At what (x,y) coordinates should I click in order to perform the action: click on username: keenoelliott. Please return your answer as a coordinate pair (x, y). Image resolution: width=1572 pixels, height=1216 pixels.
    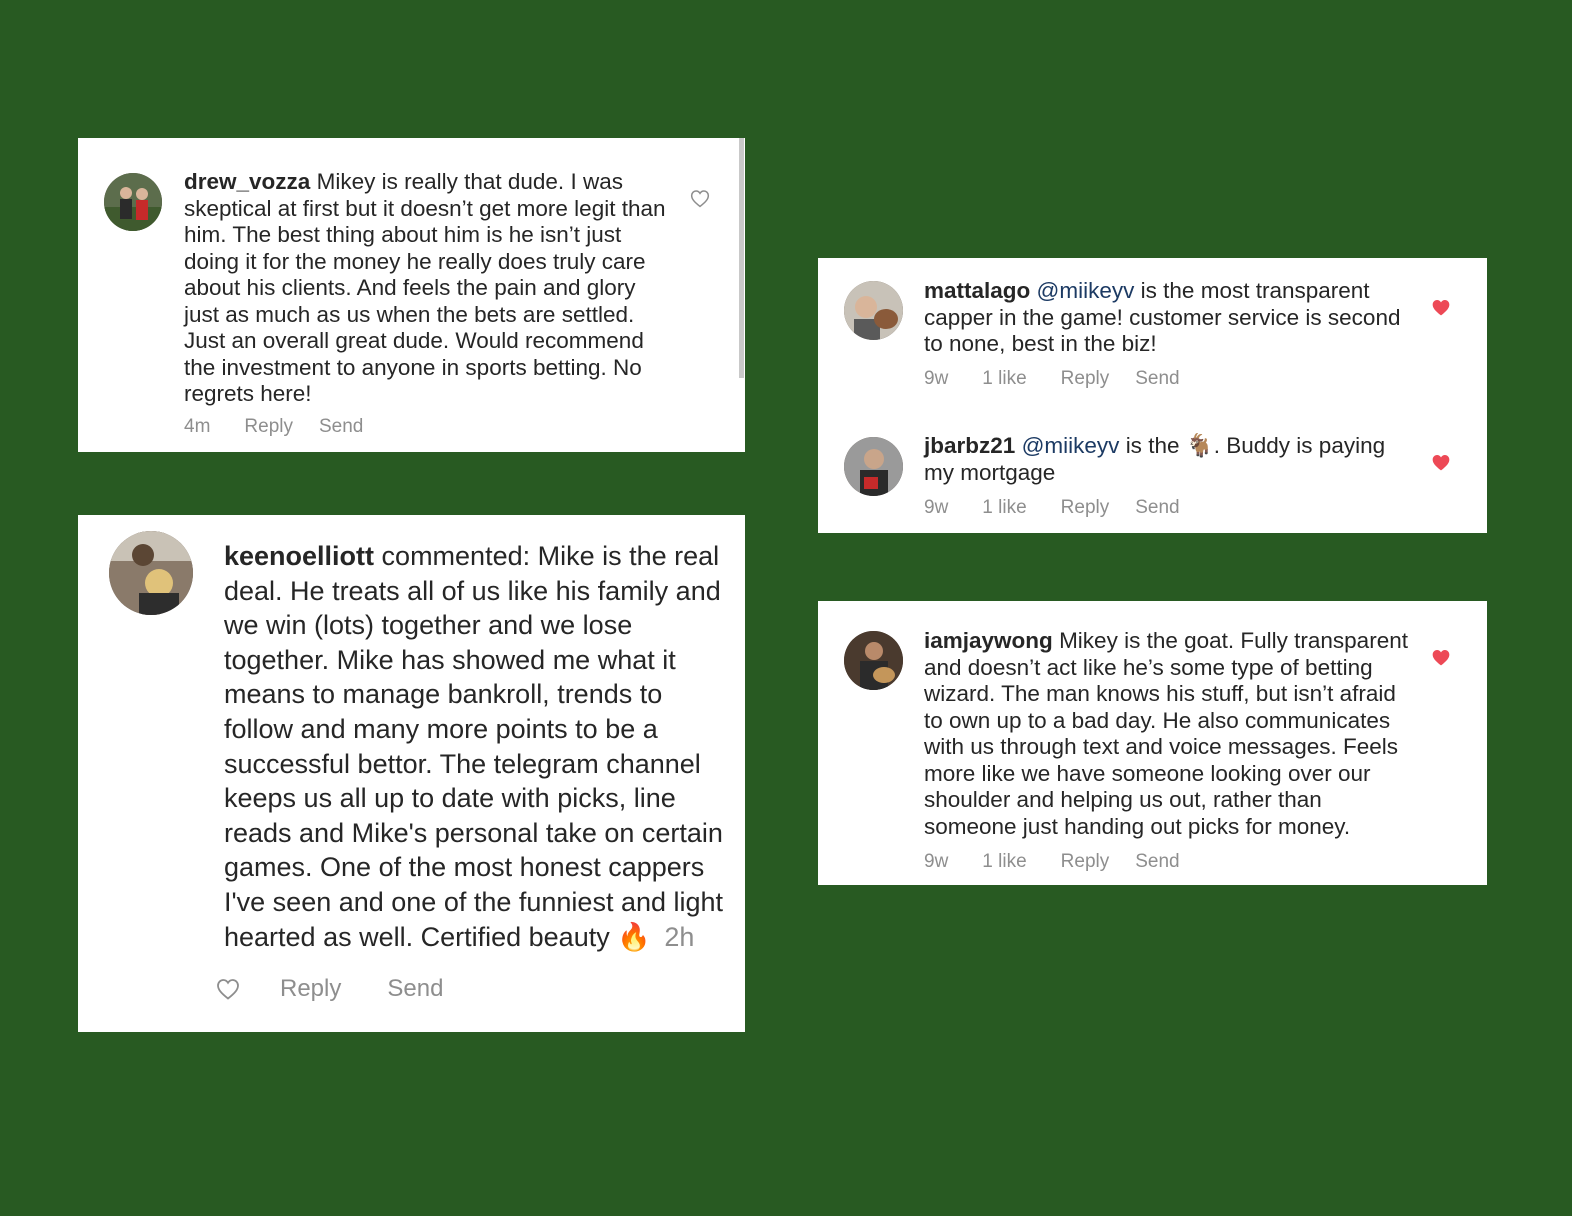
    Looking at the image, I should click on (299, 556).